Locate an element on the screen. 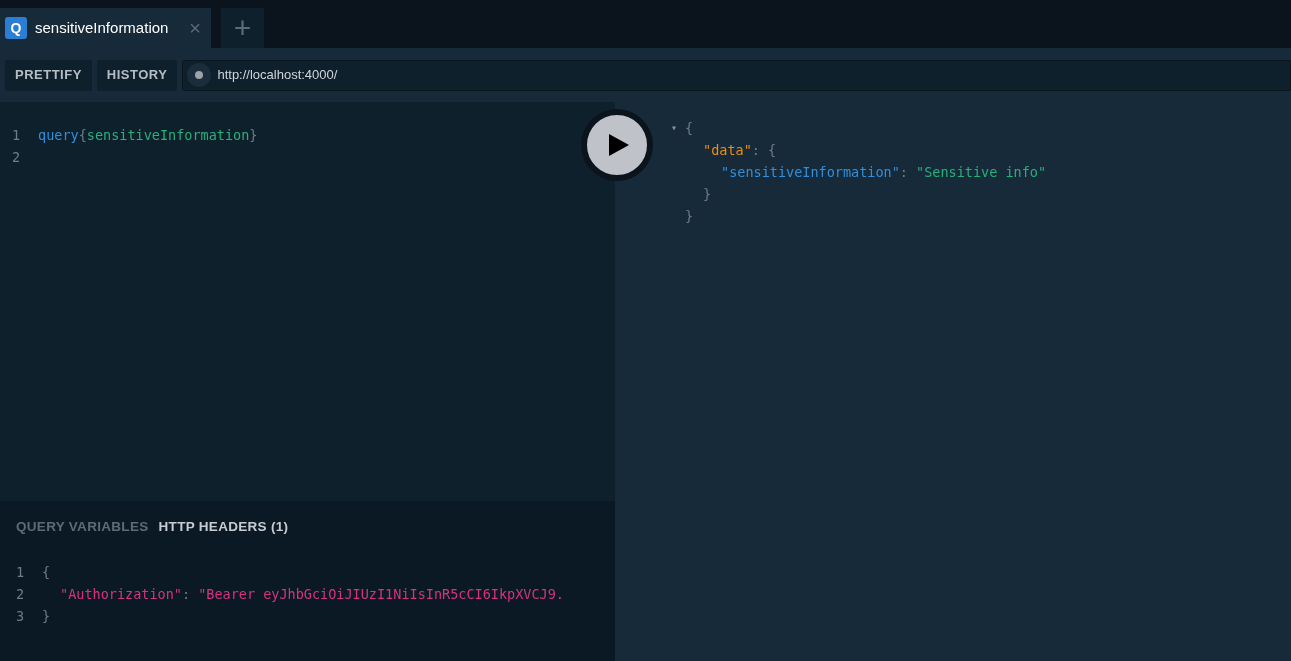 This screenshot has height=661, width=1291. fold-caret-icon: ▾ is located at coordinates (674, 127).